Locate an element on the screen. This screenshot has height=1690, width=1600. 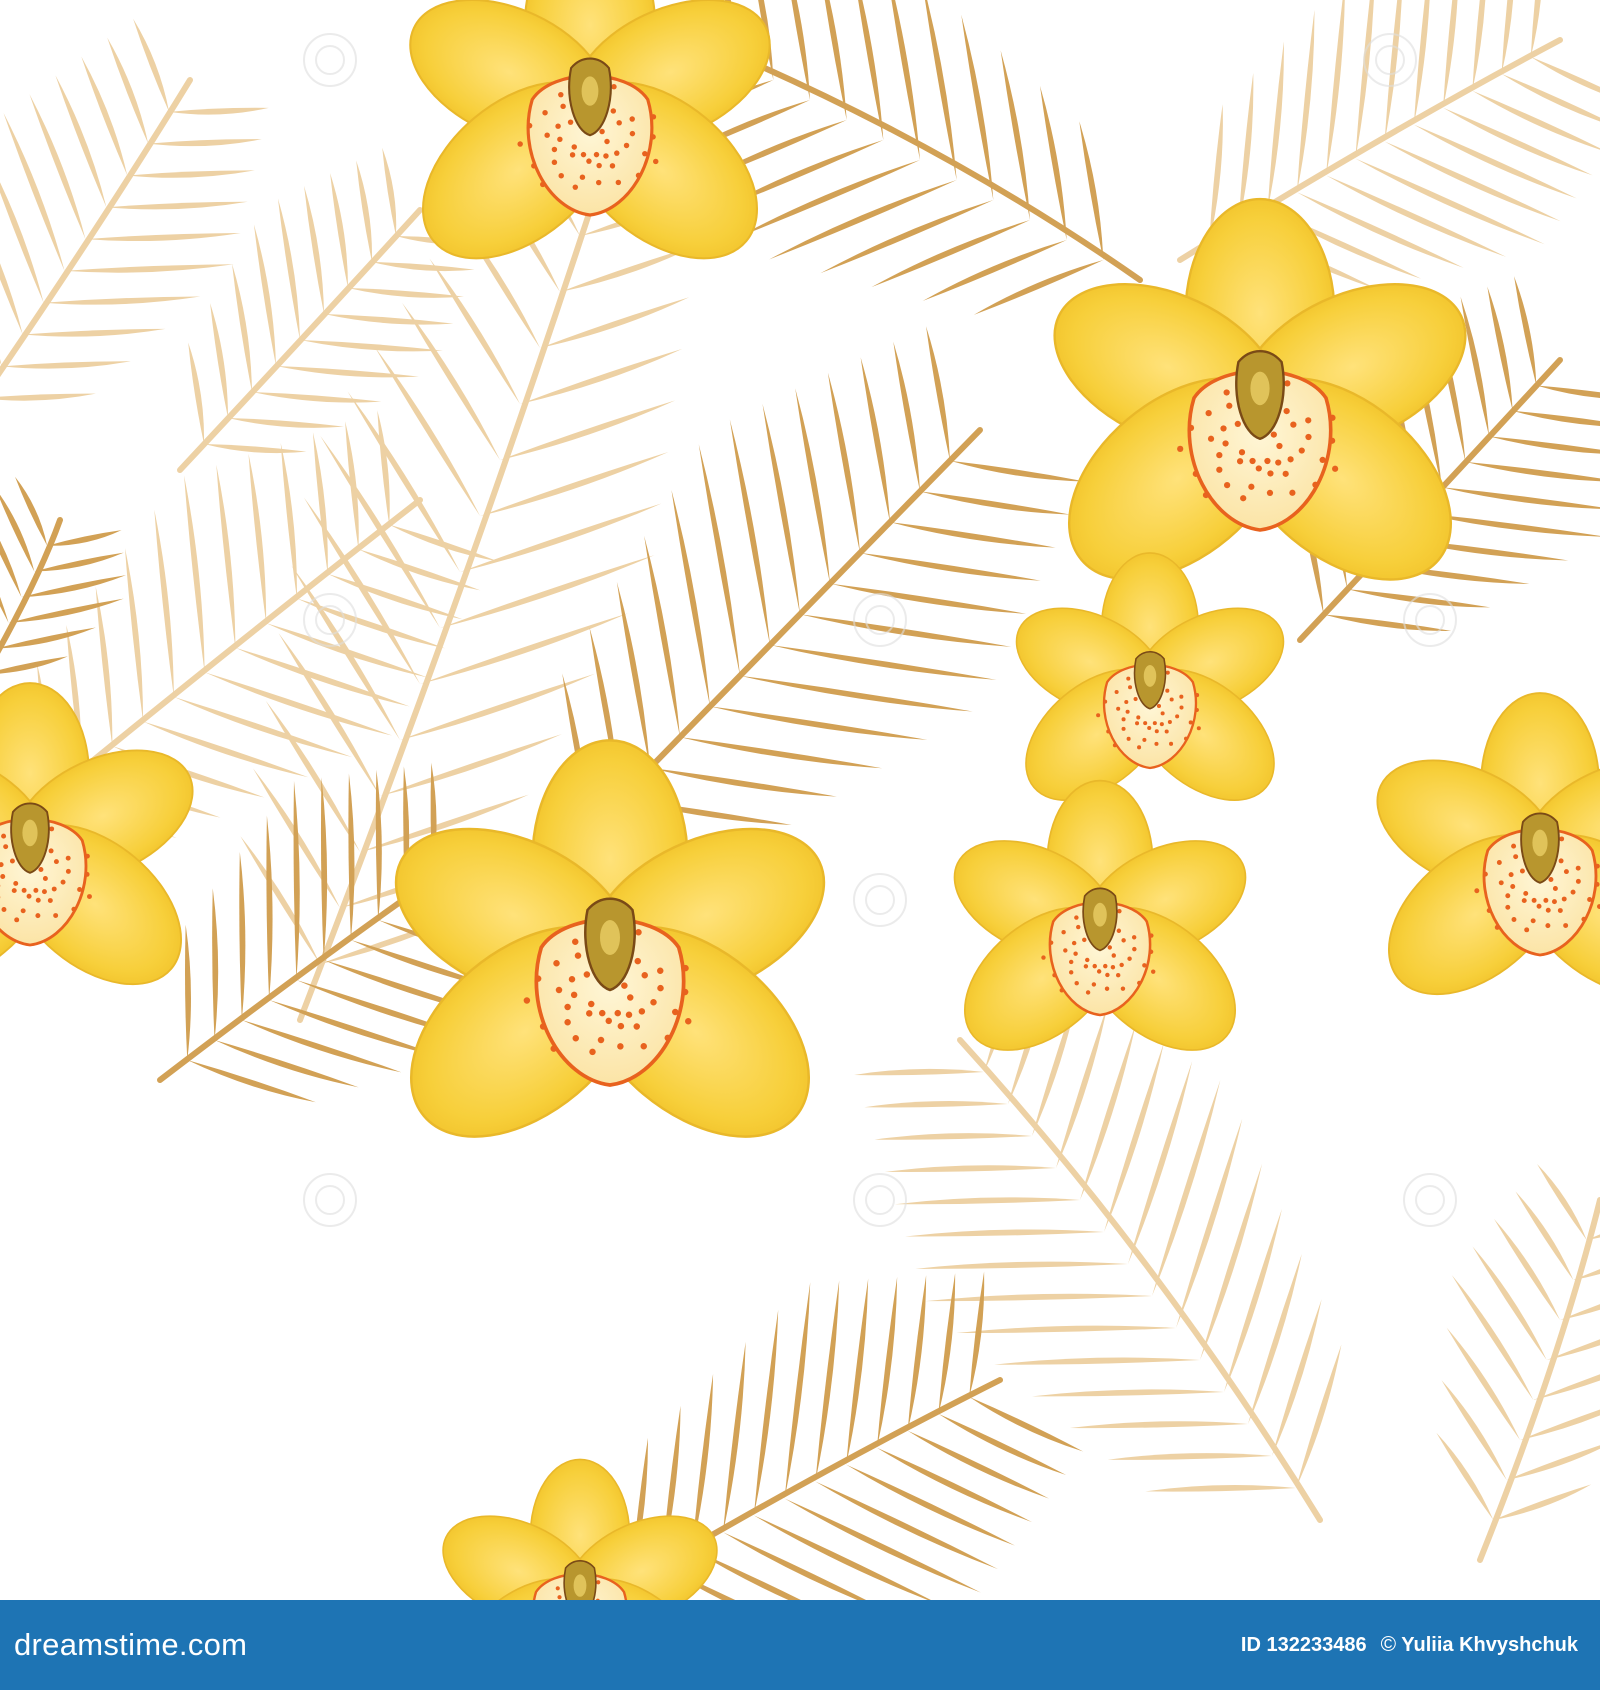
credit-block: © Yuliia Khvyshchuk is located at coordinates (1479, 1645).